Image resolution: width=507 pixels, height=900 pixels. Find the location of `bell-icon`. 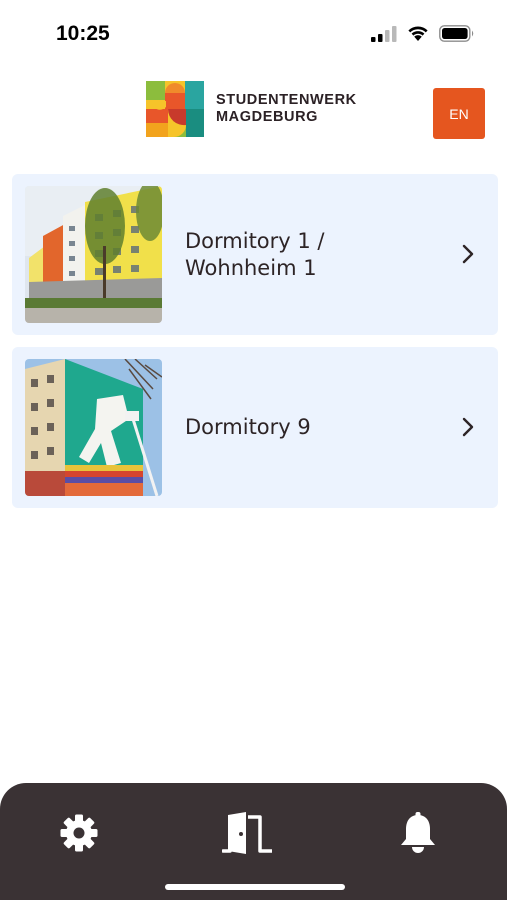

bell-icon is located at coordinates (418, 832).